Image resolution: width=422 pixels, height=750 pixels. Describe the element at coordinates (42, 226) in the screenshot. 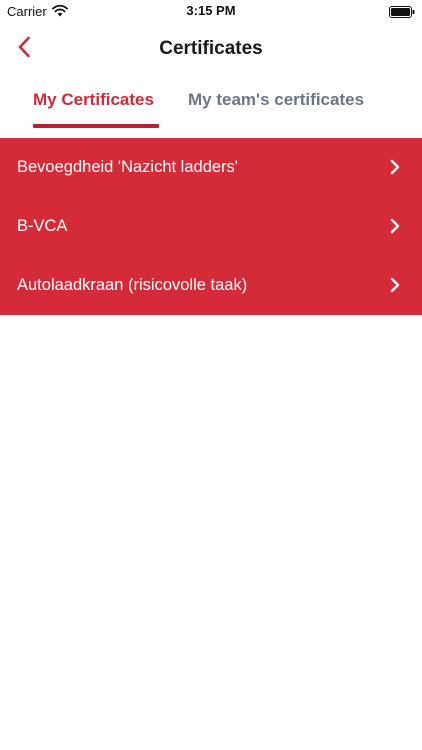

I see `certificate-label: B-VCA` at that location.